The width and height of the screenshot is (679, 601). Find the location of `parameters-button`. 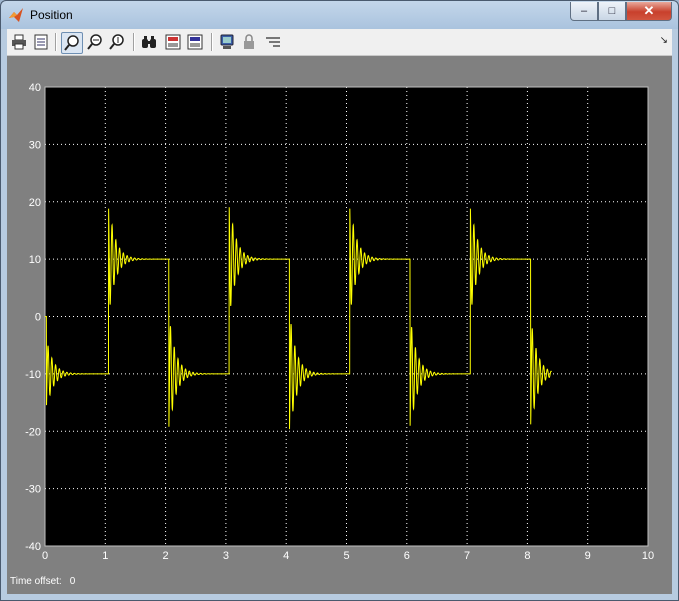

parameters-button is located at coordinates (41, 42).